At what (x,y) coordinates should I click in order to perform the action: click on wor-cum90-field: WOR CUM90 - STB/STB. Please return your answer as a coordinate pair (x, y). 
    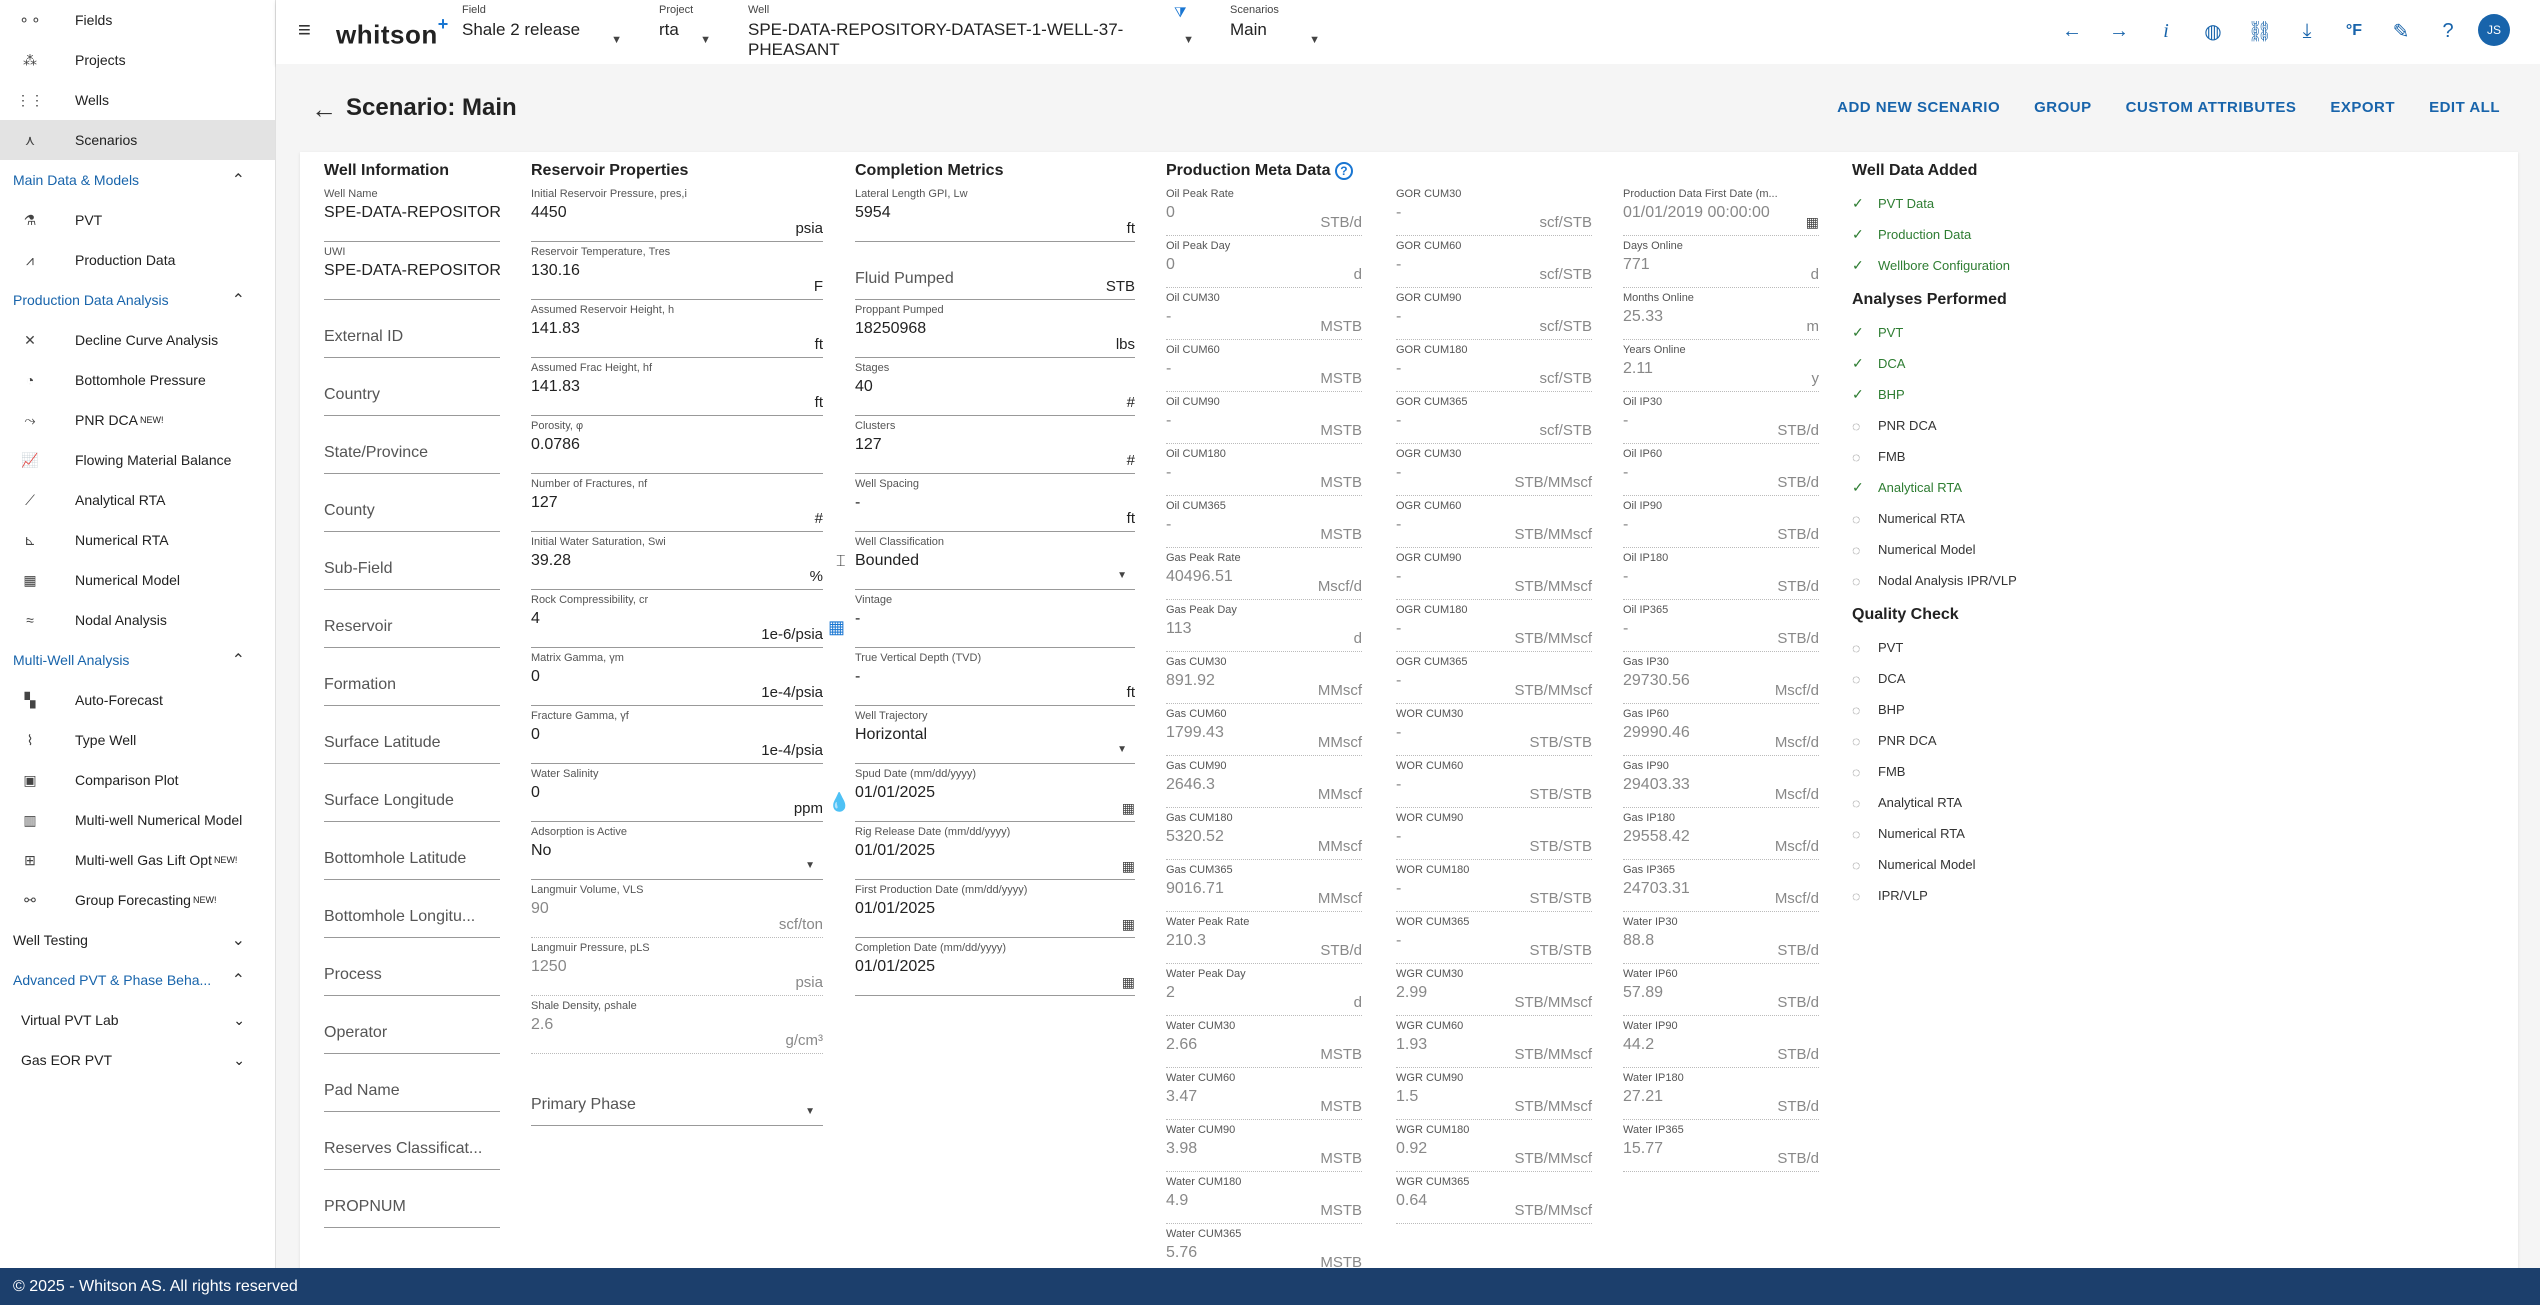
    Looking at the image, I should click on (1494, 836).